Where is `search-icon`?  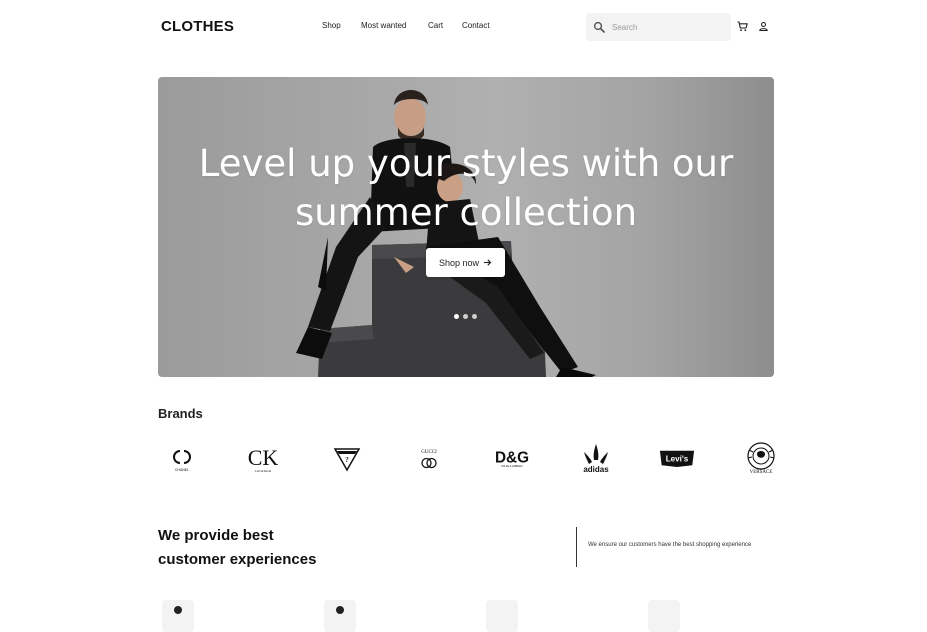
search-icon is located at coordinates (599, 27).